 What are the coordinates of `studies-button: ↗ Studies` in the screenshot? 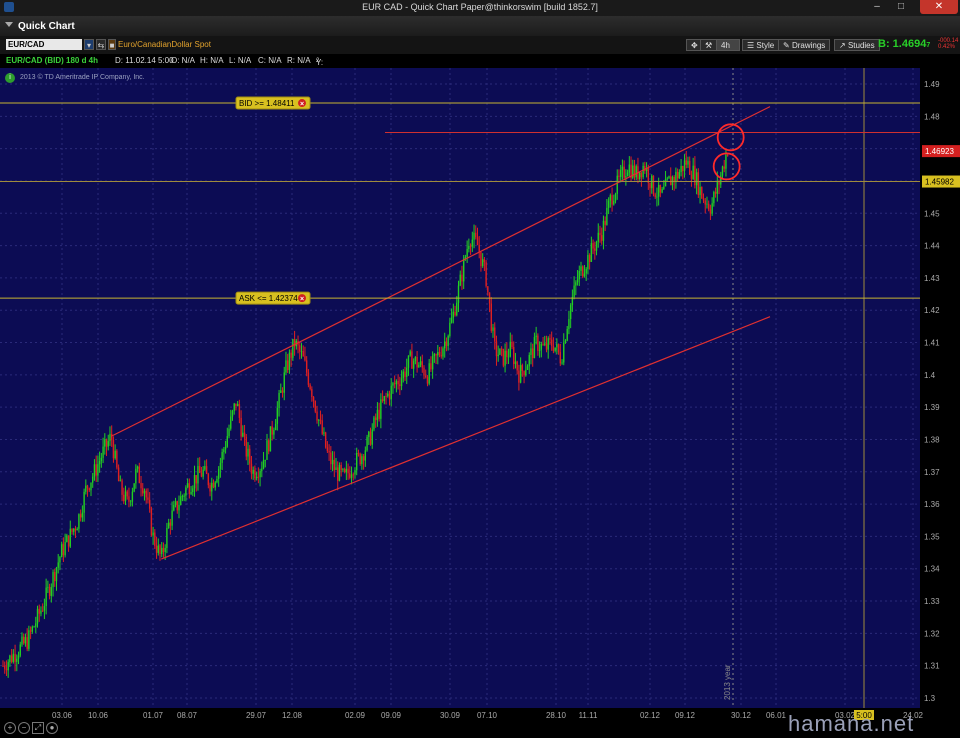 It's located at (857, 45).